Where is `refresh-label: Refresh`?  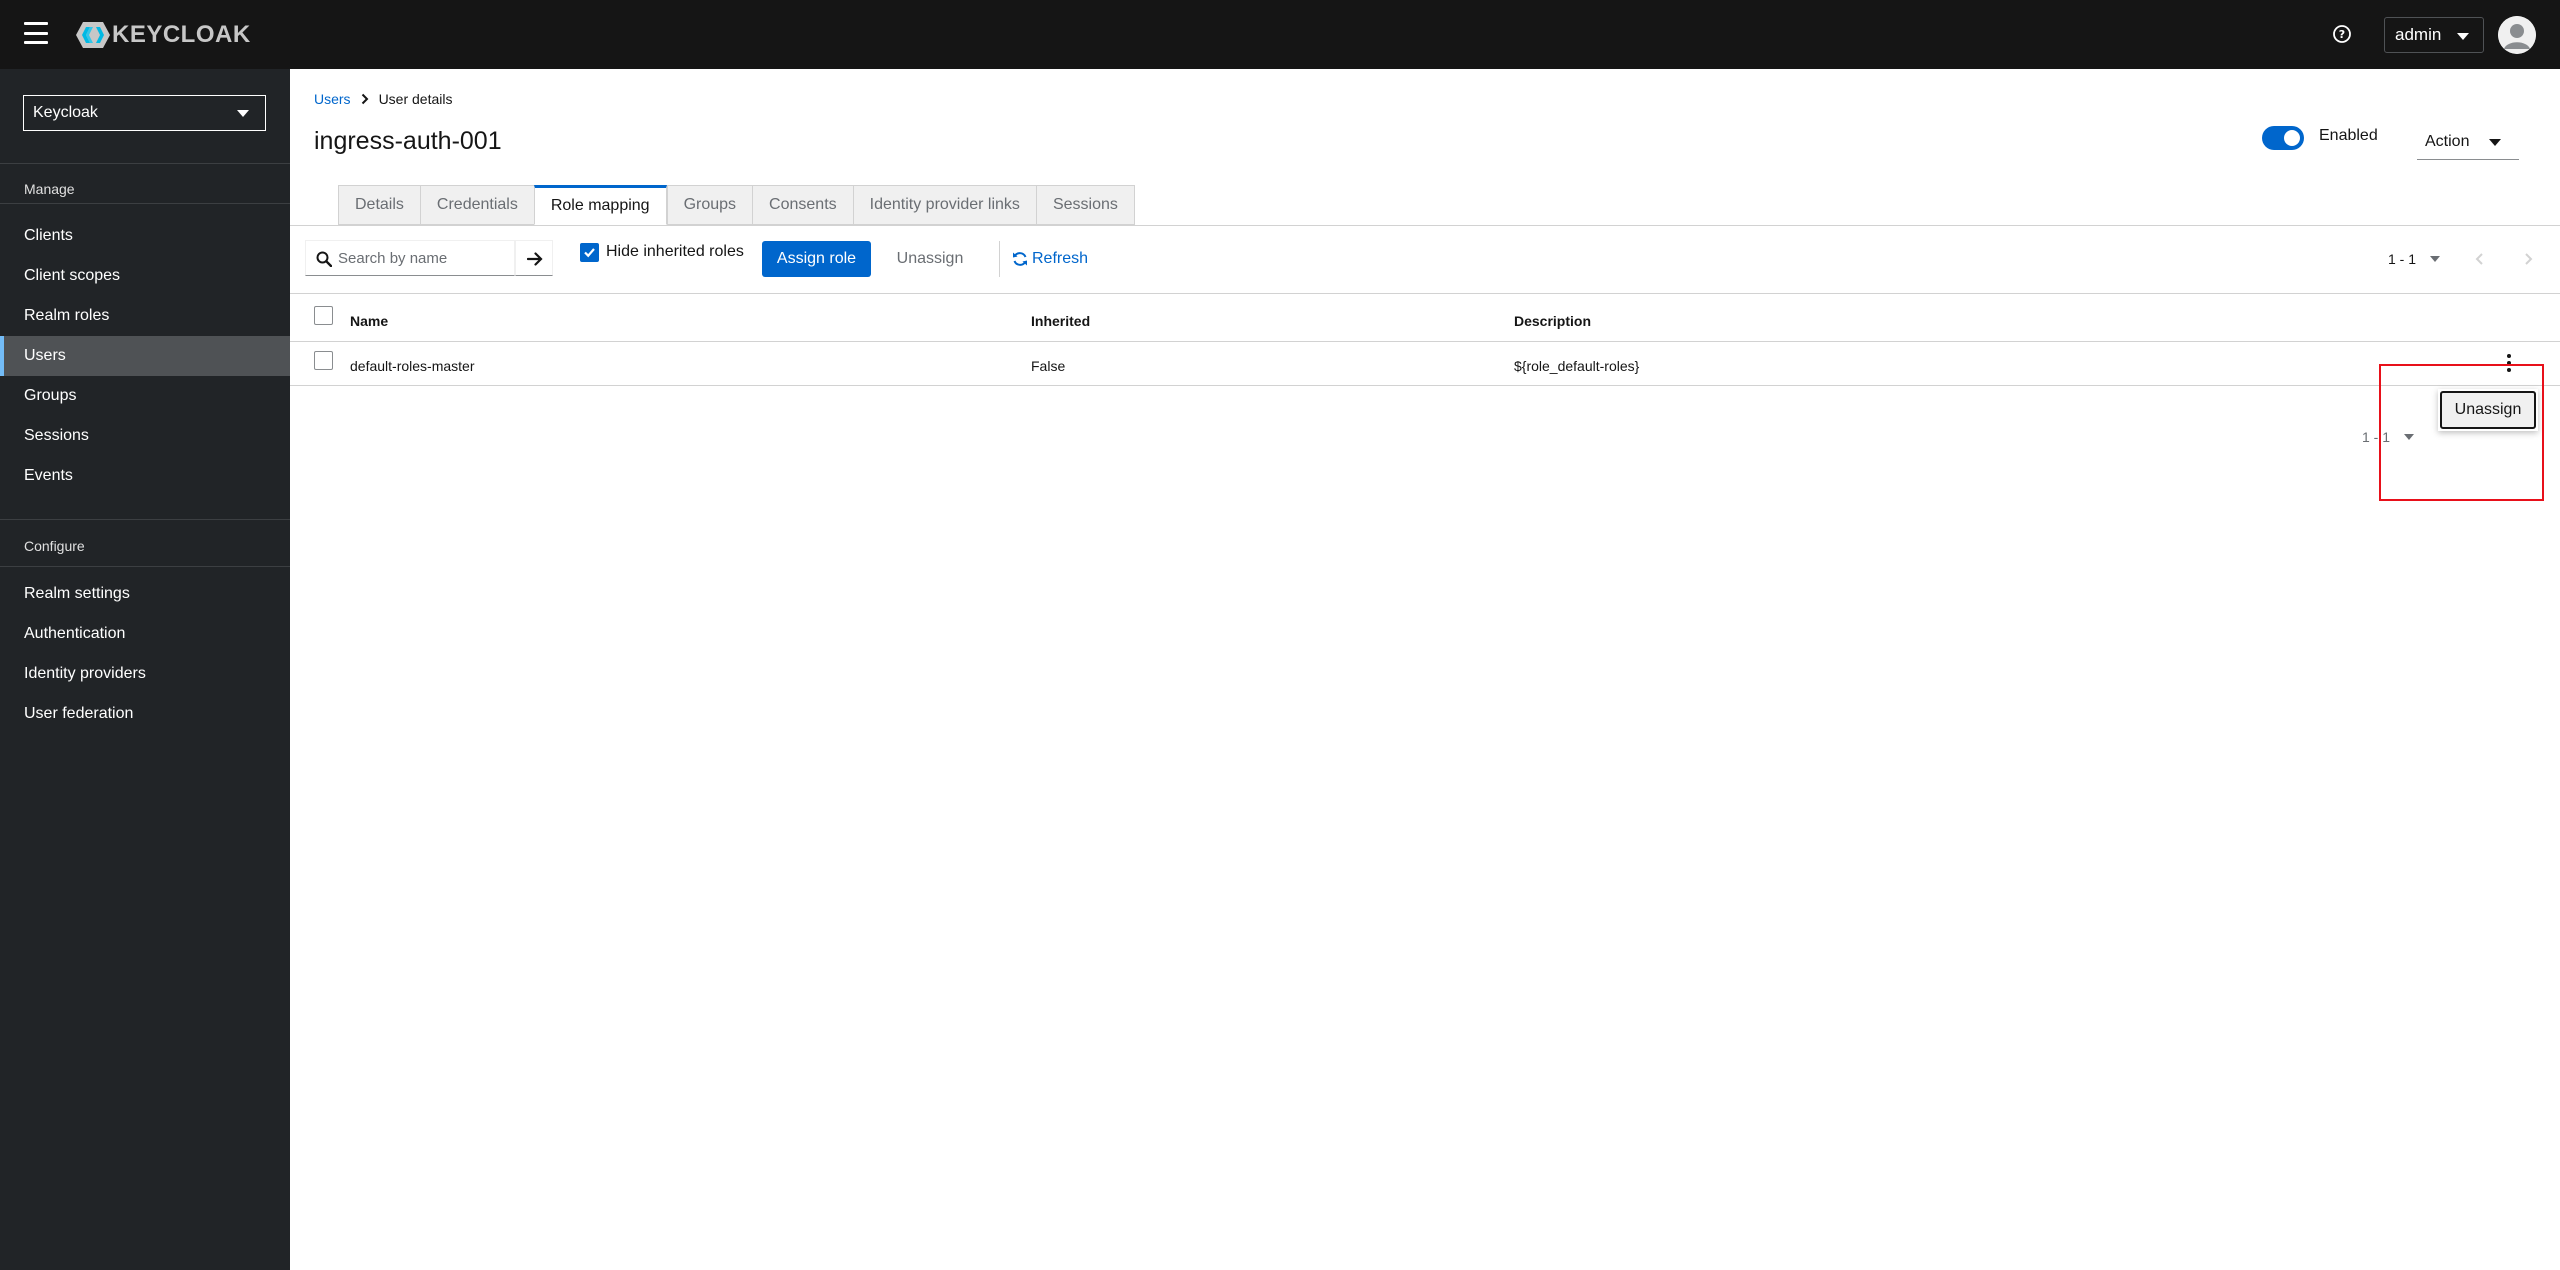 refresh-label: Refresh is located at coordinates (1060, 258).